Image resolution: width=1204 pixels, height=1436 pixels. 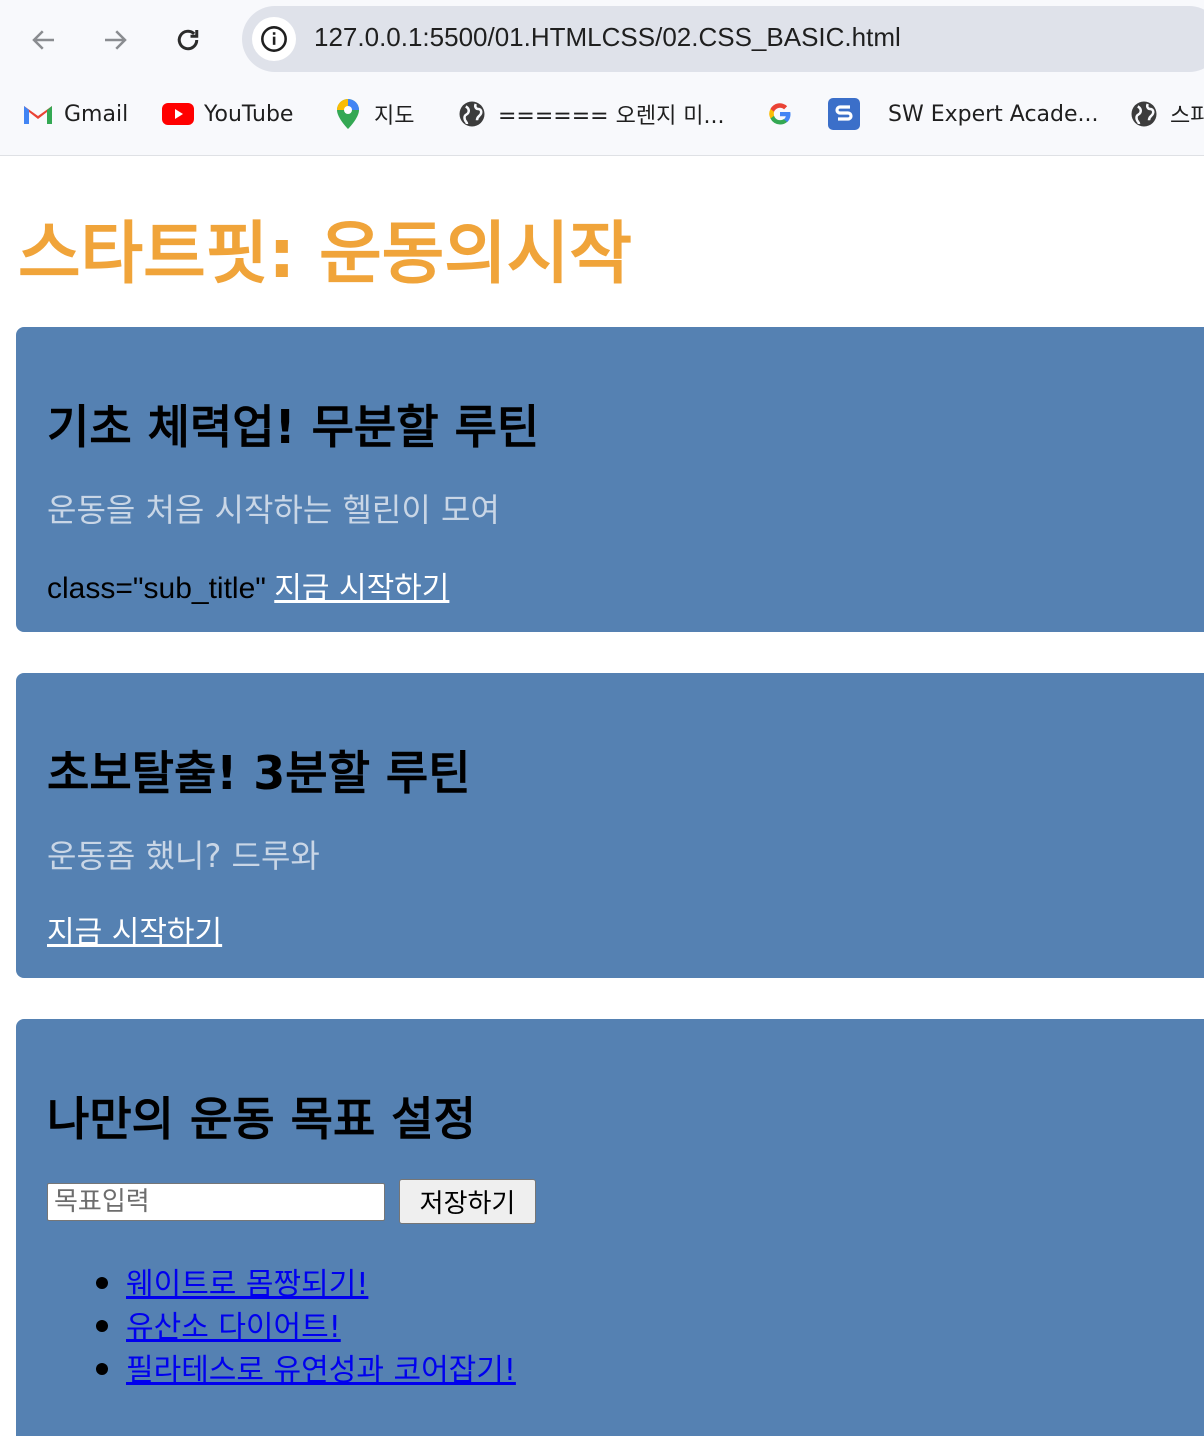 What do you see at coordinates (259, 773) in the screenshot?
I see `card-heading: 초보탈출! 3분할 루틴` at bounding box center [259, 773].